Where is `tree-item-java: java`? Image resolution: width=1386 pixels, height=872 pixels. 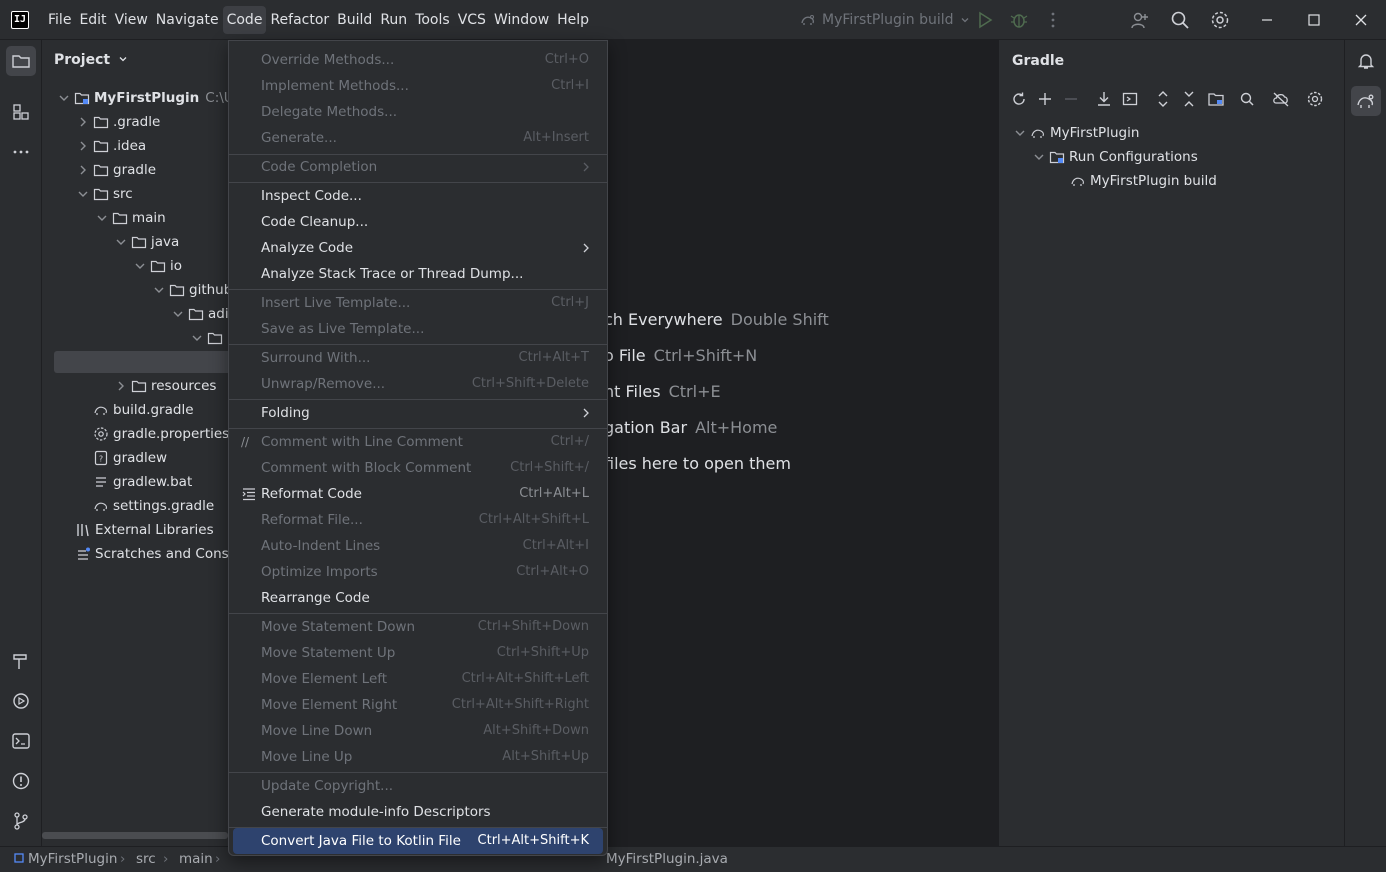
tree-item-java: java is located at coordinates (146, 242).